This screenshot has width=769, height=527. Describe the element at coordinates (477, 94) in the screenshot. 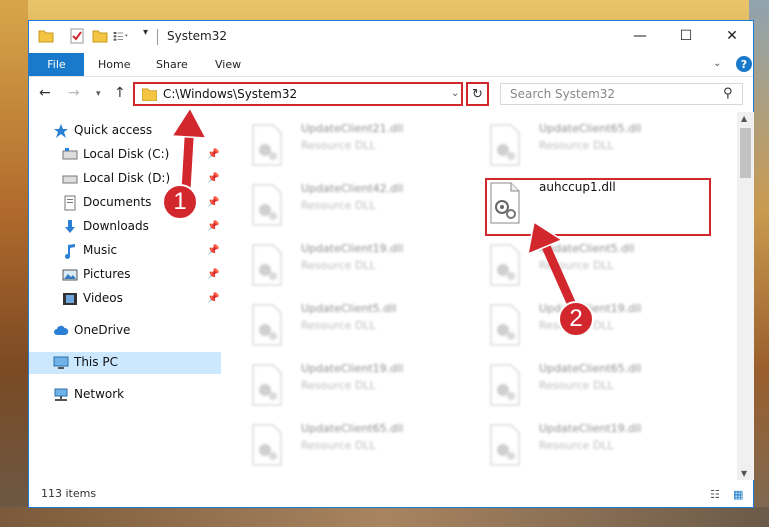

I see `refresh-button: ↻` at that location.